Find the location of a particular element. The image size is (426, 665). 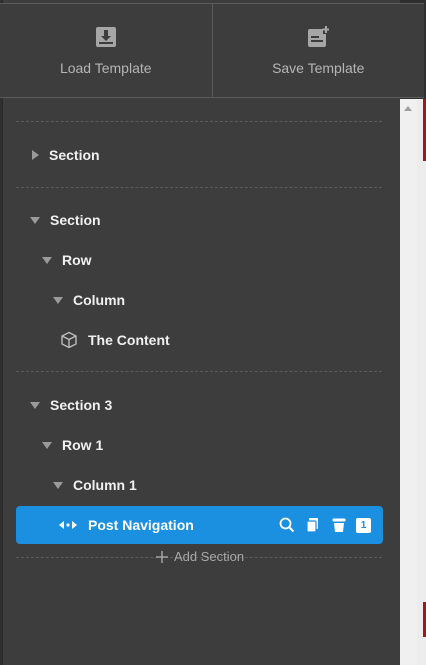

save-template-label: Save Template is located at coordinates (318, 67).